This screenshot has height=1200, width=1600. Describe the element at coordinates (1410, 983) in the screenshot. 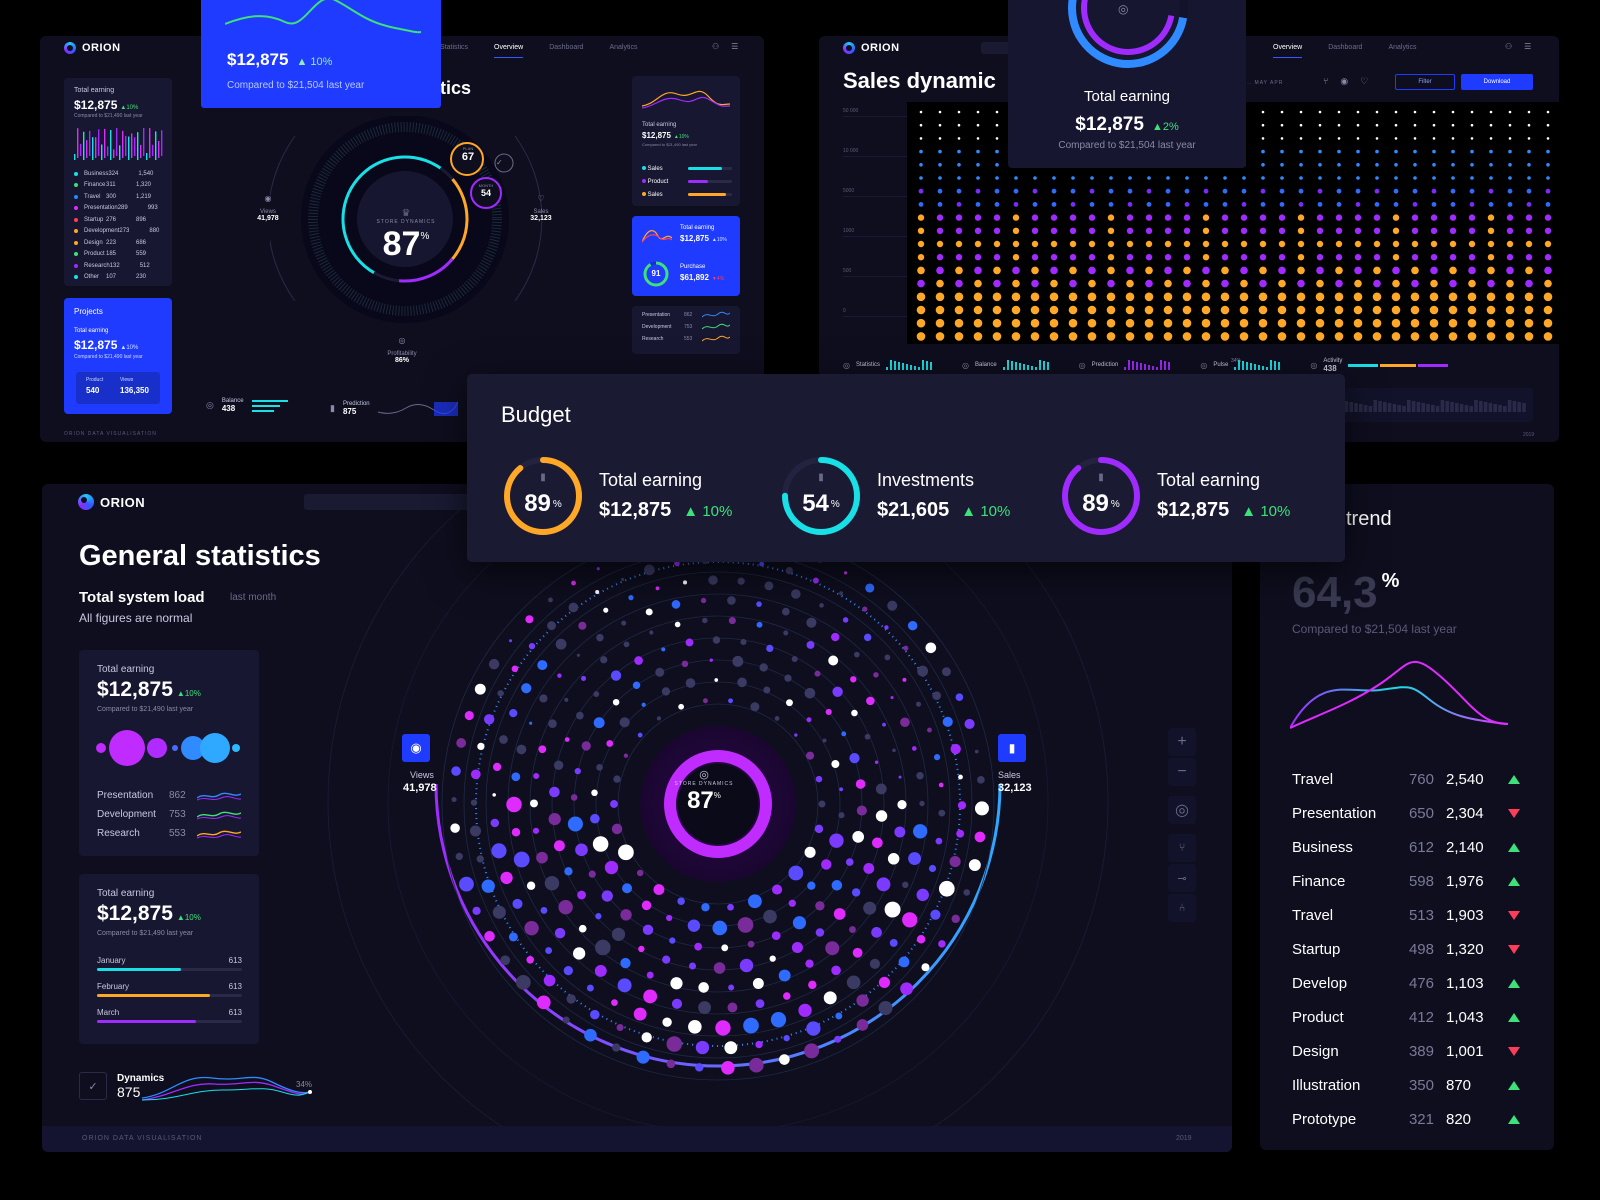

I see `trend-row: Develop 476 1,103` at that location.